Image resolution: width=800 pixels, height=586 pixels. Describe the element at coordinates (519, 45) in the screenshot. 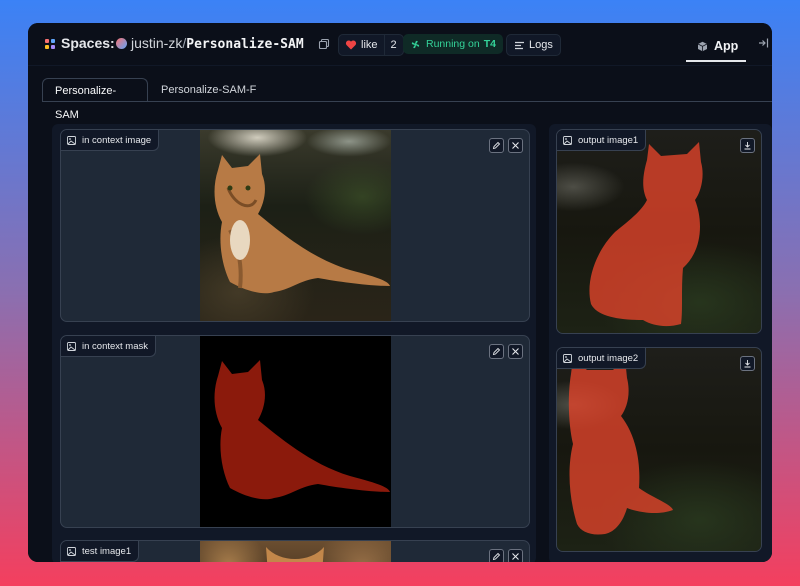

I see `list-icon` at that location.